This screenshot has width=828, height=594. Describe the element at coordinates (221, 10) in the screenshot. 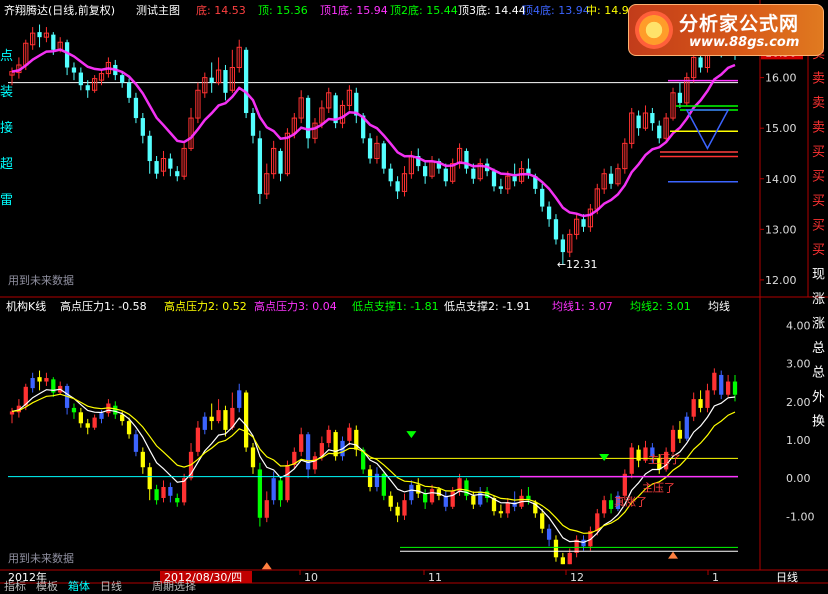

I see `header-bottom-value: 底: 14.53` at that location.